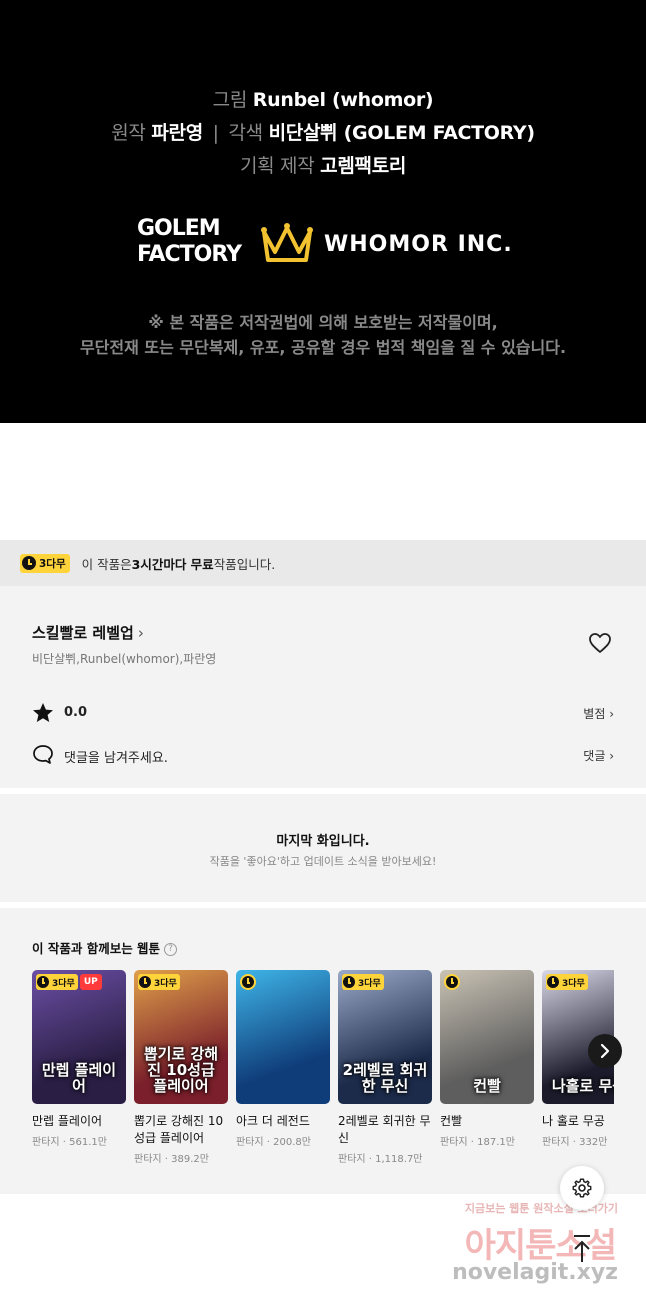 The image size is (646, 1310). Describe the element at coordinates (171, 1159) in the screenshot. I see `webtoon-meta: 판타지 · 389.2만` at that location.